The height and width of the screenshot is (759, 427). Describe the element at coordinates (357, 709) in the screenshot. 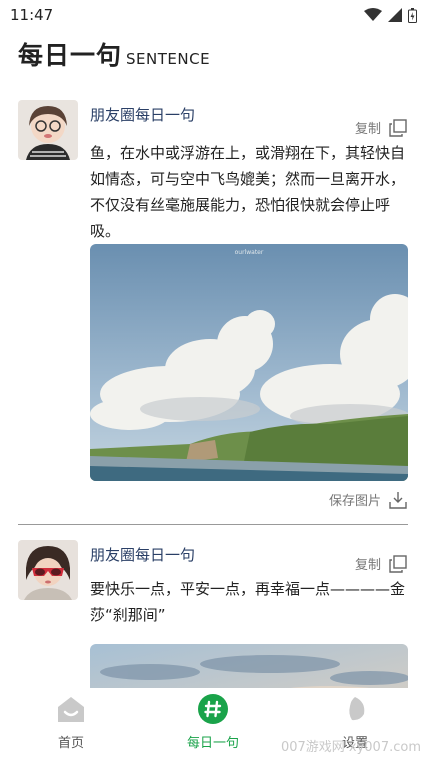

I see `settings-icon` at that location.